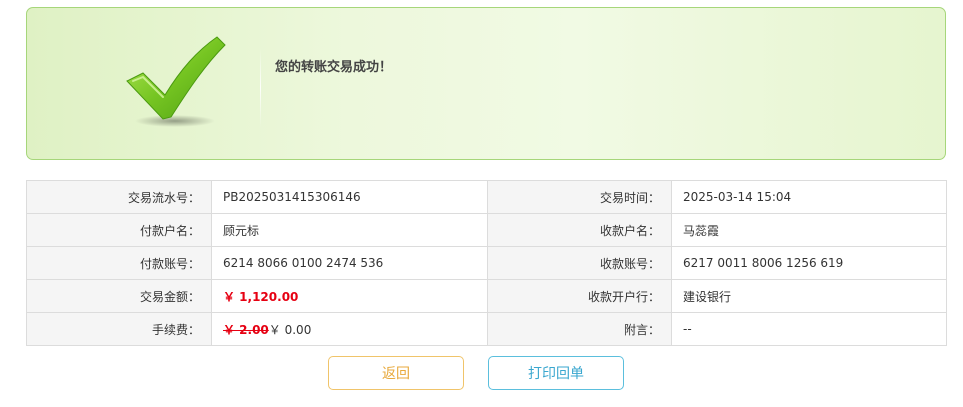 This screenshot has width=963, height=407. Describe the element at coordinates (260, 88) in the screenshot. I see `banner-divider` at that location.